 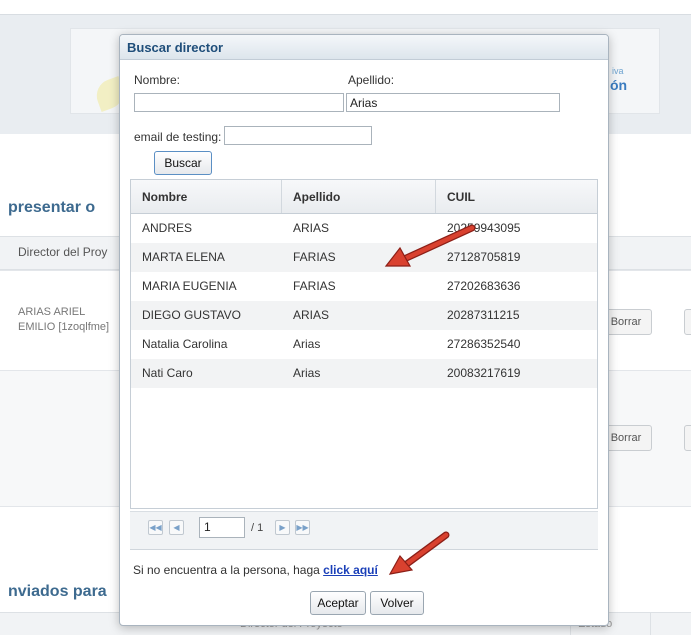 I want to click on cell-nombre: MARTA ELENA, so click(x=183, y=257).